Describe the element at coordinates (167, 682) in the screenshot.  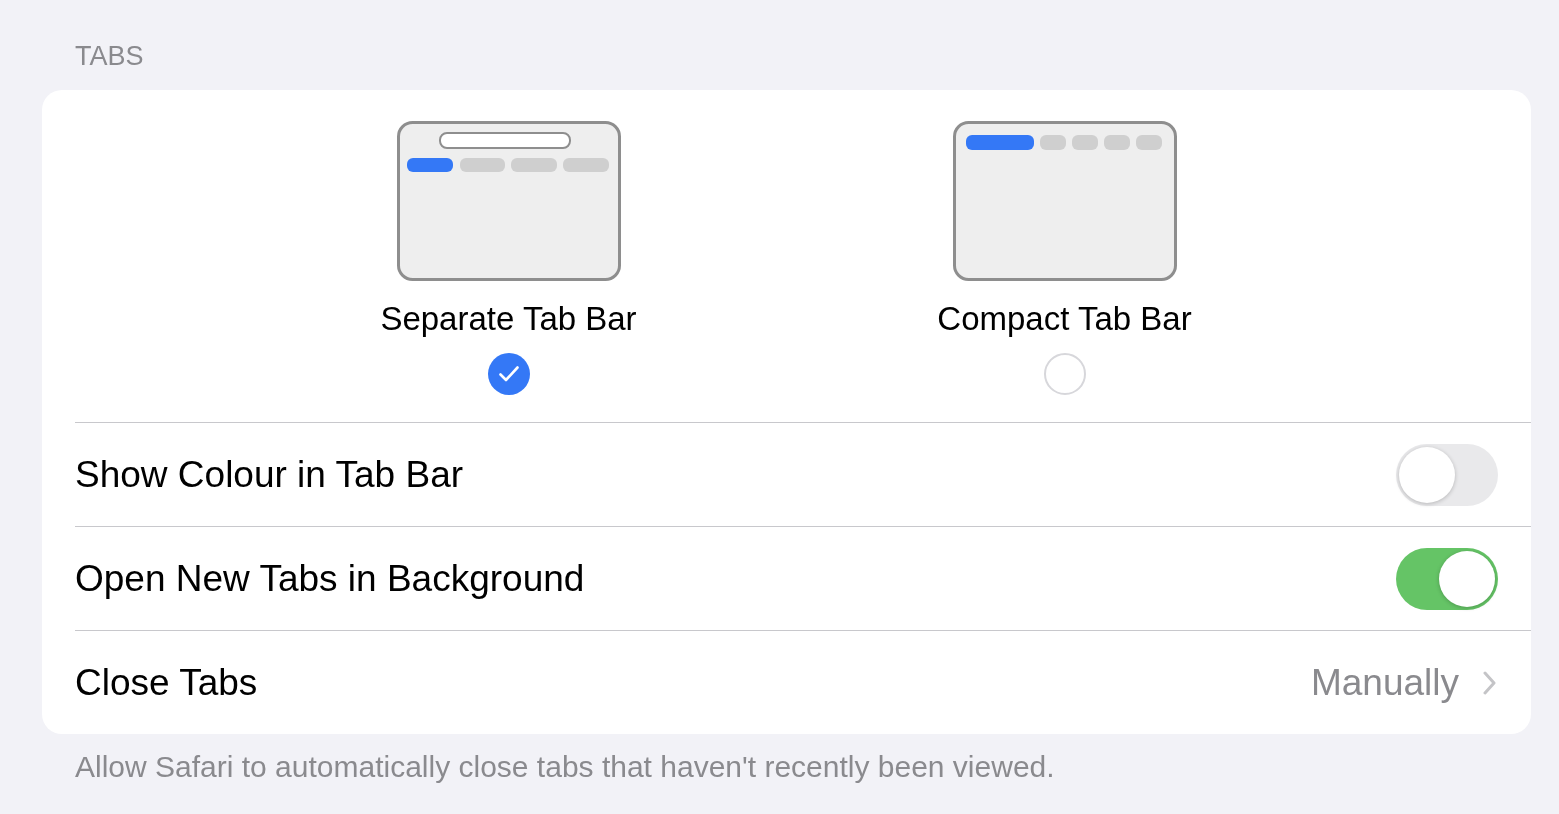
I see `row-label: Close Tabs` at that location.